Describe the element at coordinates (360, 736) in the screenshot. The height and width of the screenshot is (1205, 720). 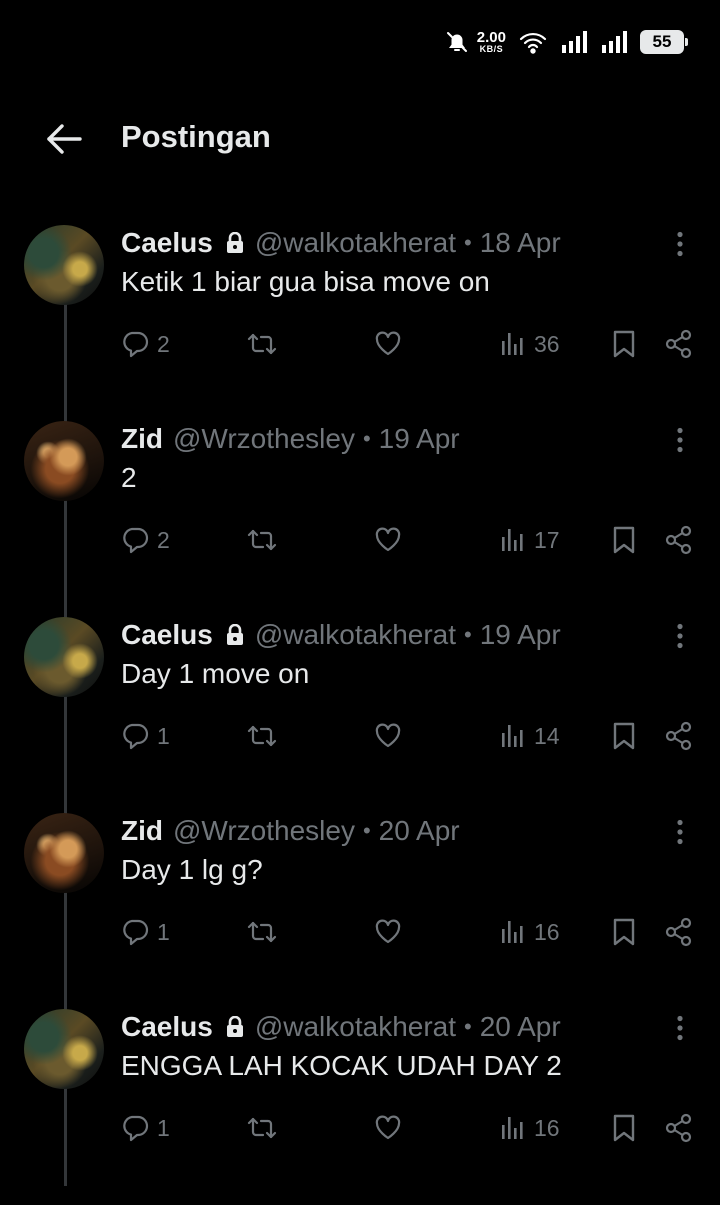
I see `post-actions: 1 14` at that location.